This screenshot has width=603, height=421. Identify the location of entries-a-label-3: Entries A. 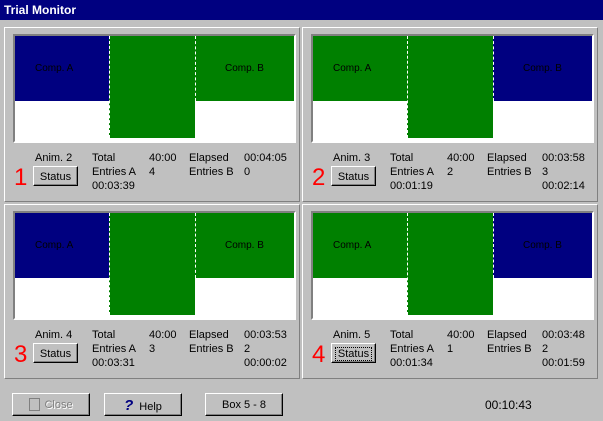
(114, 349).